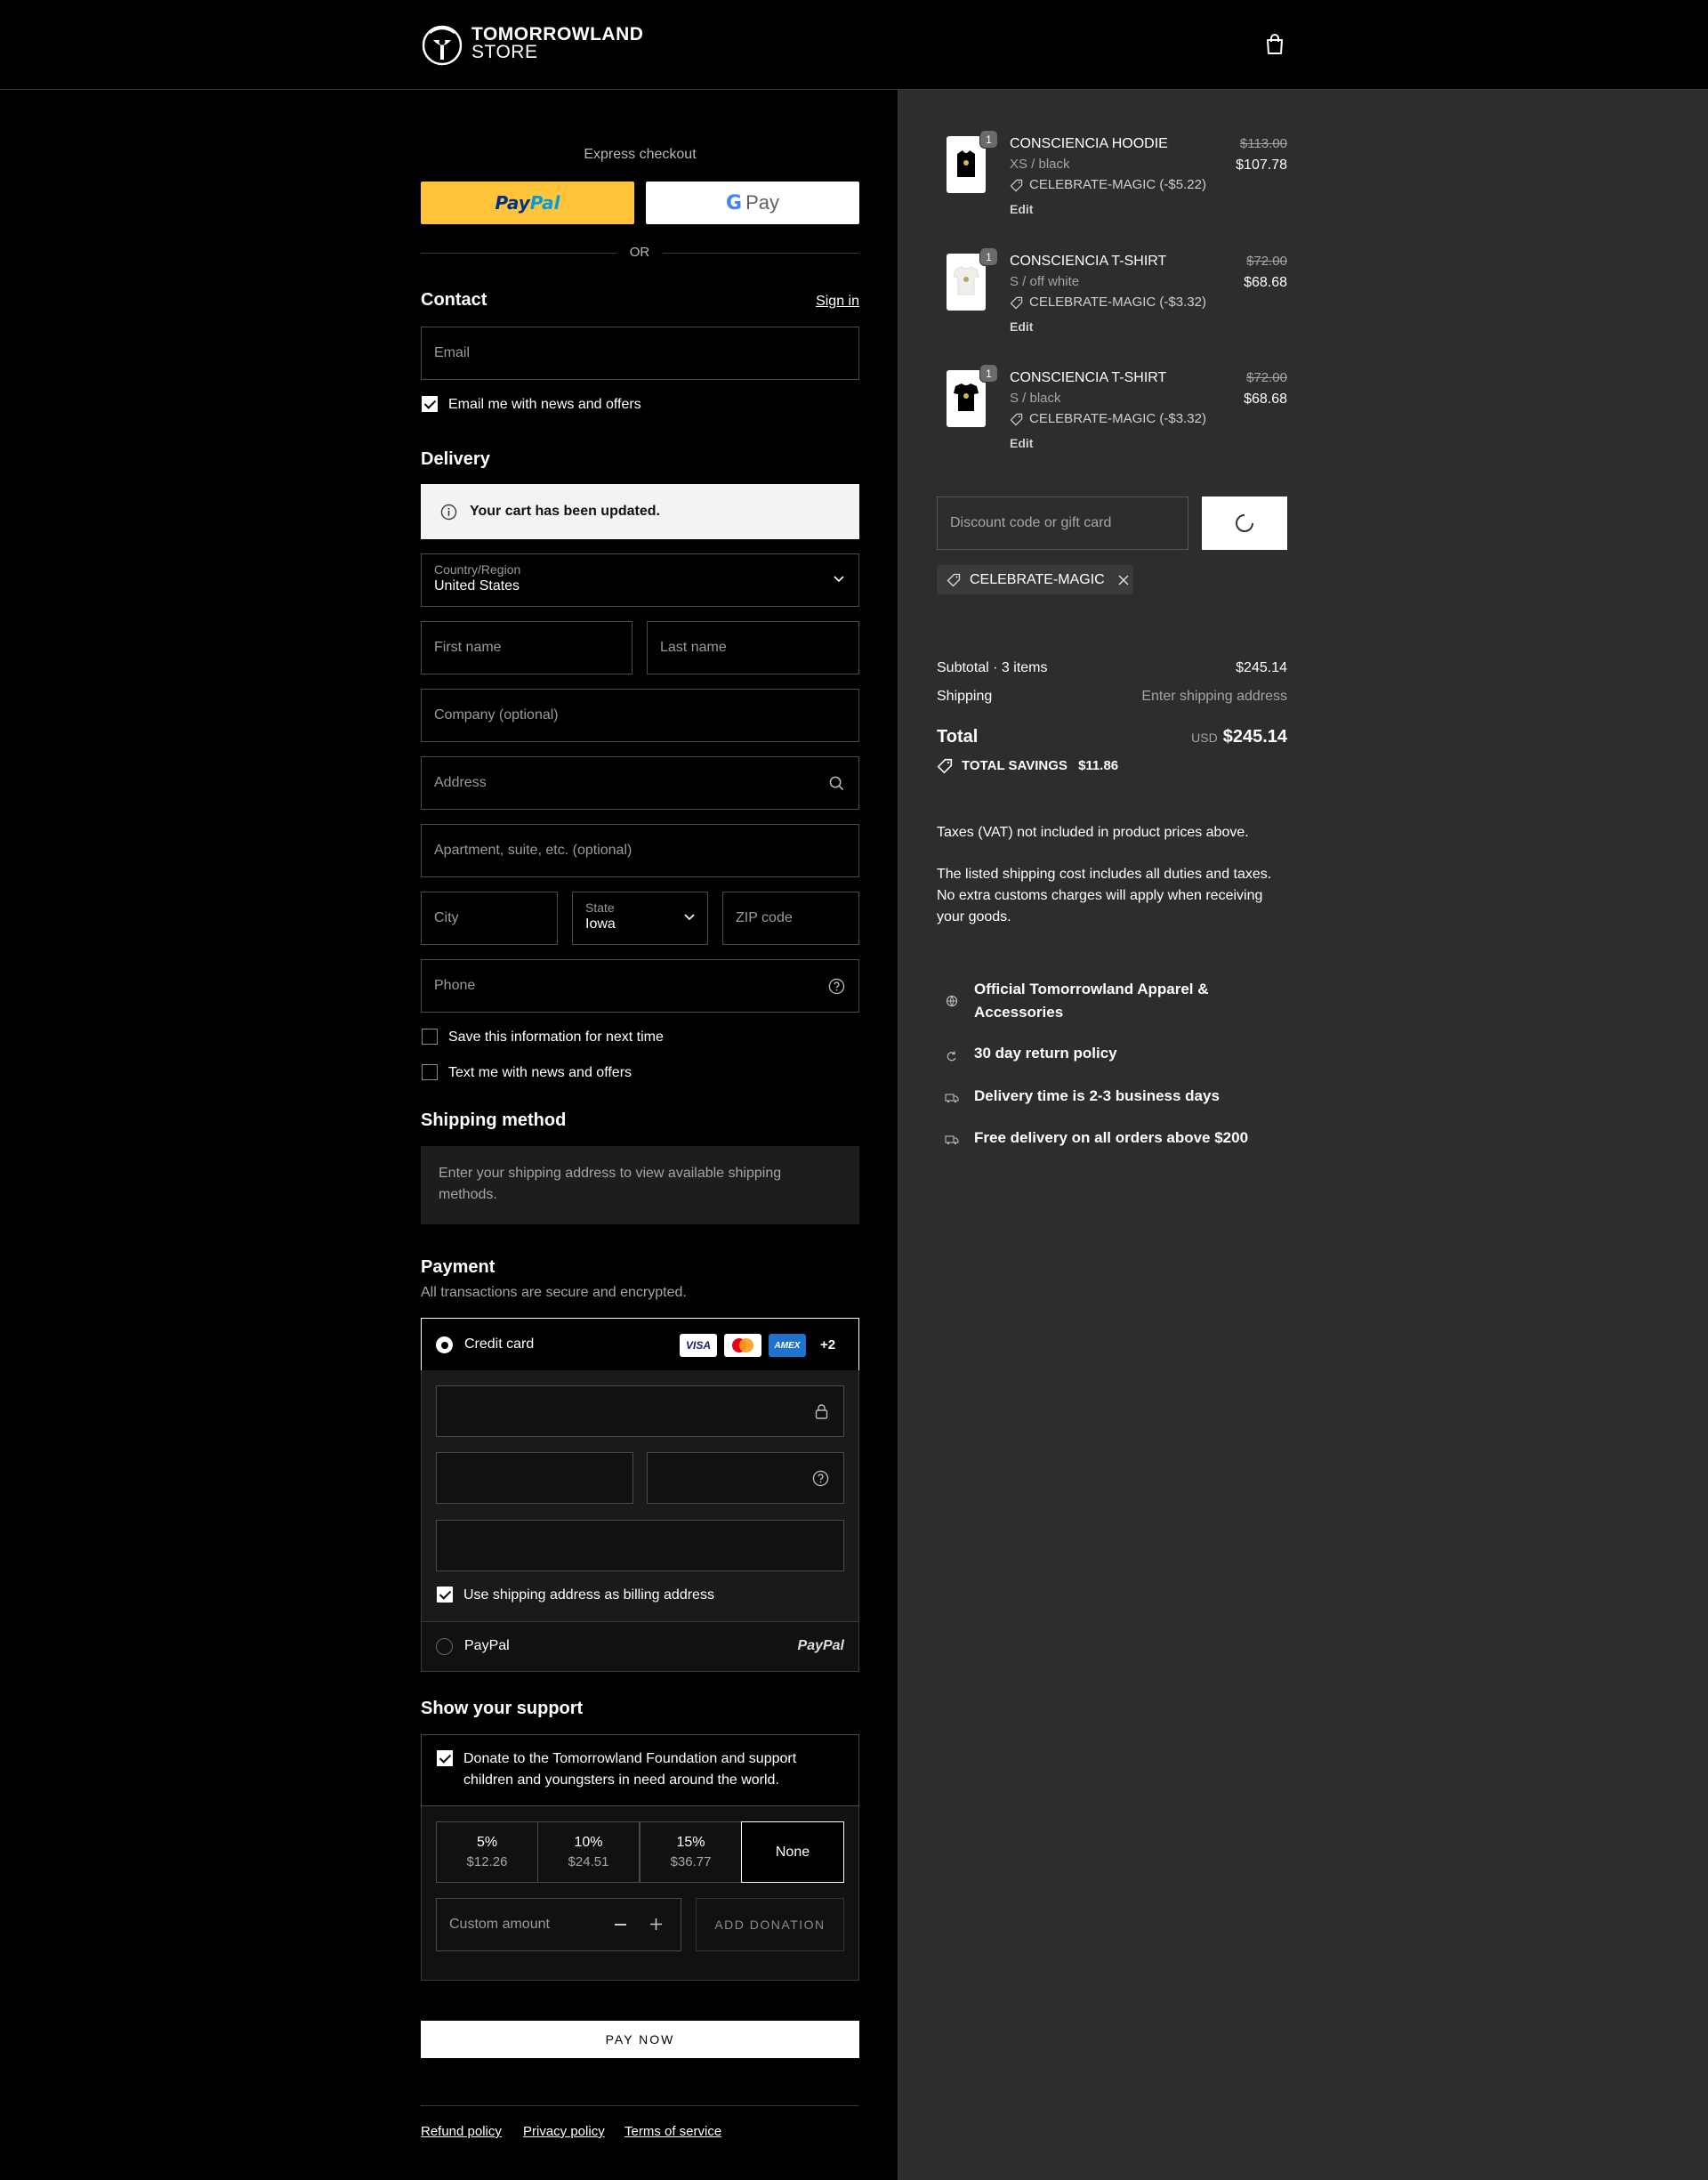 The image size is (1708, 2180). Describe the element at coordinates (640, 919) in the screenshot. I see `state-select: State Iowa` at that location.